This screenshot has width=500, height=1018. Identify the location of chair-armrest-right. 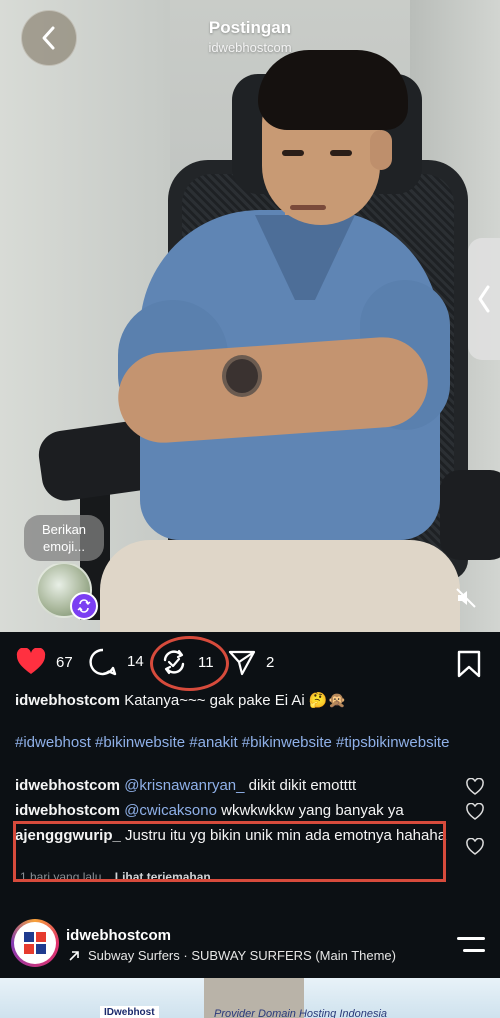
(470, 515).